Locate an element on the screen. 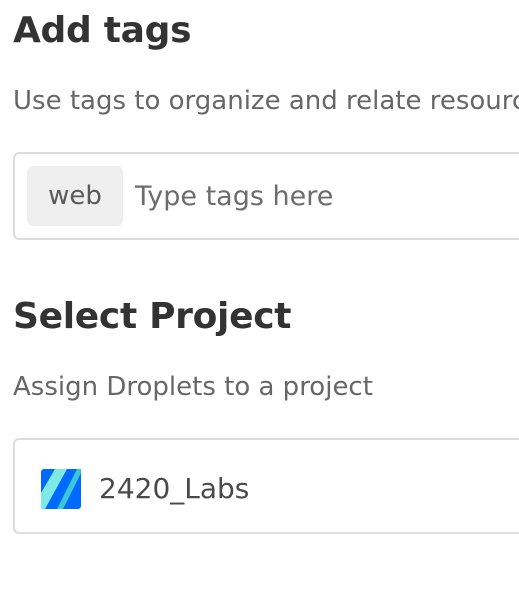  tags-input-container: web is located at coordinates (266, 196).